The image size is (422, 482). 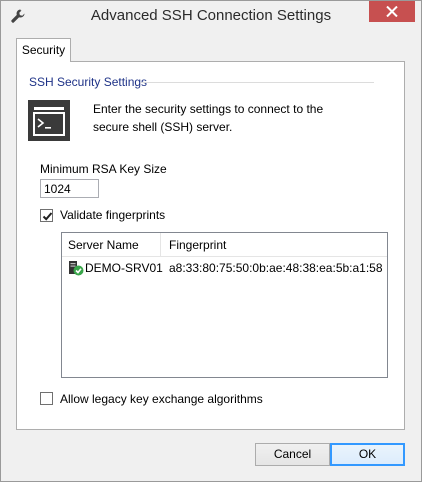 I want to click on list-header: Server Name Fingerprint, so click(x=224, y=245).